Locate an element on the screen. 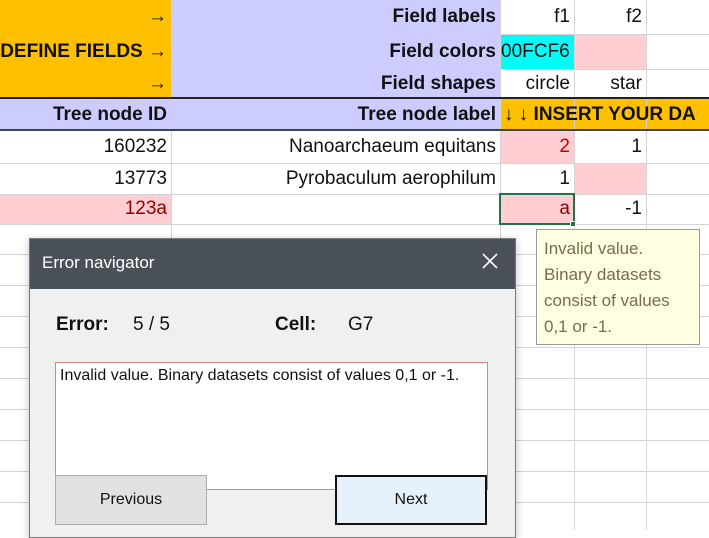 Image resolution: width=709 pixels, height=538 pixels. error-label: Error: is located at coordinates (82, 324).